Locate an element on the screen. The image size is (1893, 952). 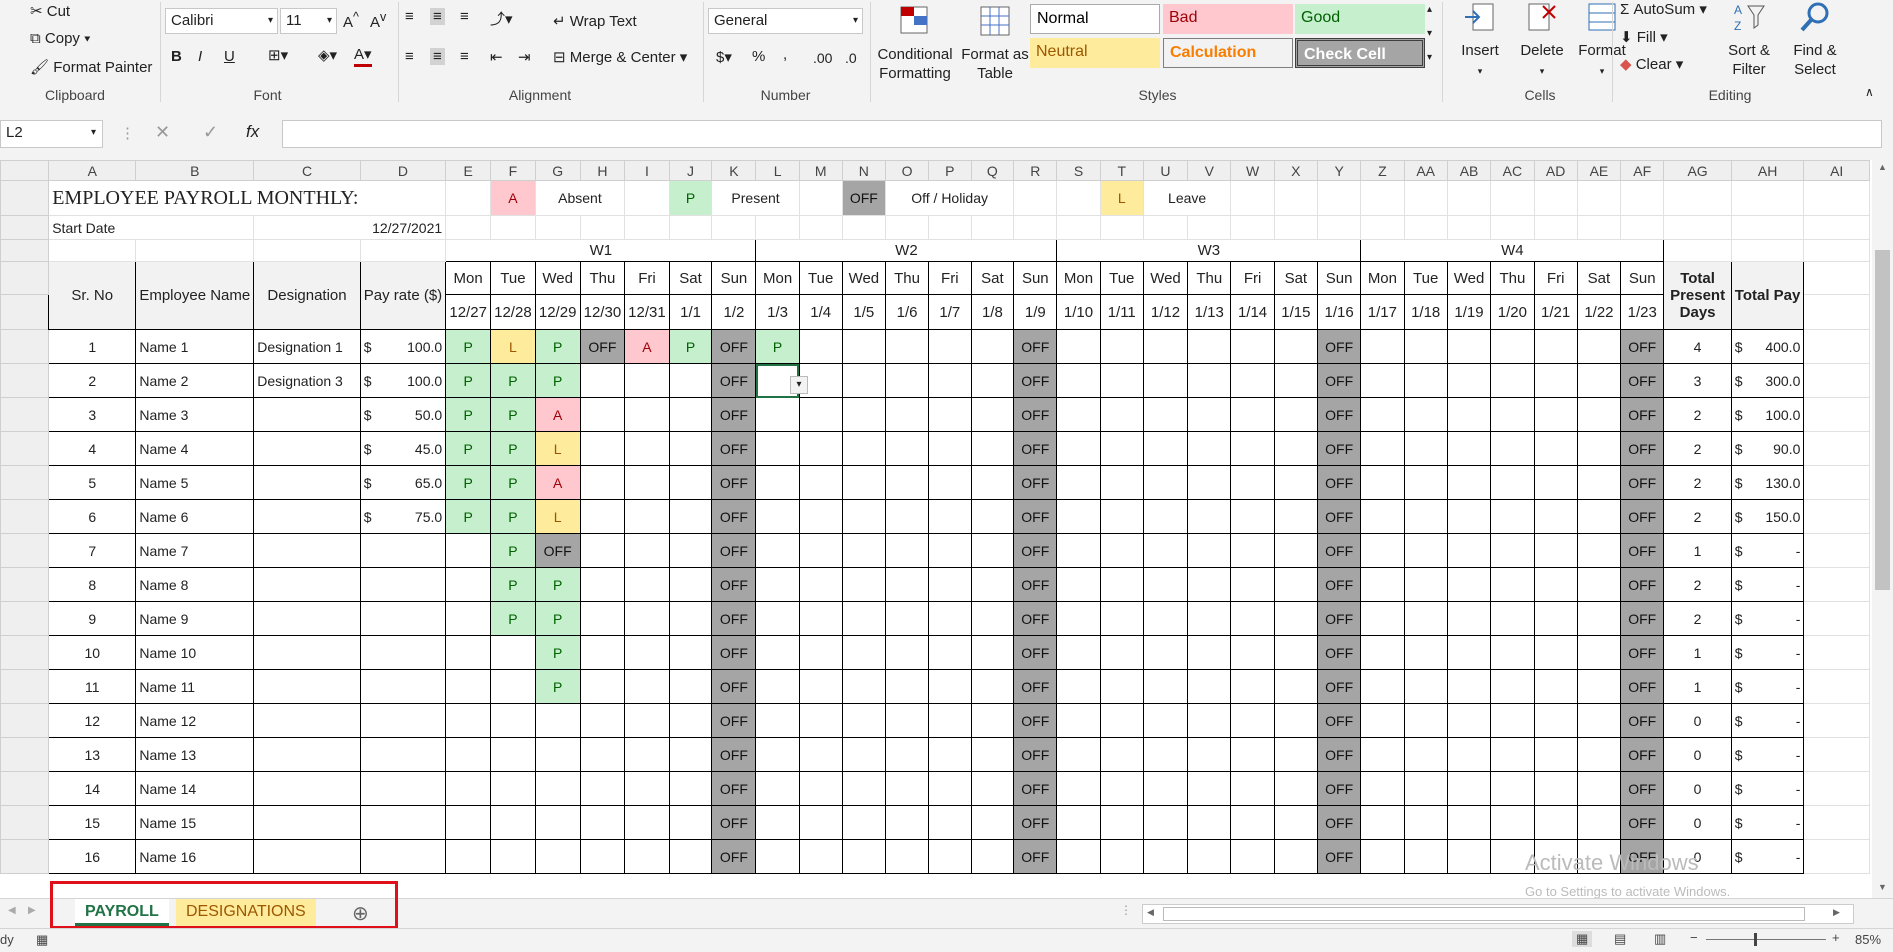
underline-button: U is located at coordinates (229, 56).